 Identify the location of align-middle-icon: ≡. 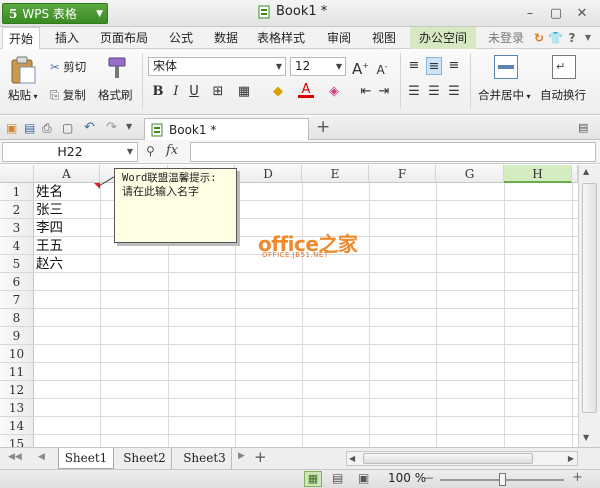
(434, 66).